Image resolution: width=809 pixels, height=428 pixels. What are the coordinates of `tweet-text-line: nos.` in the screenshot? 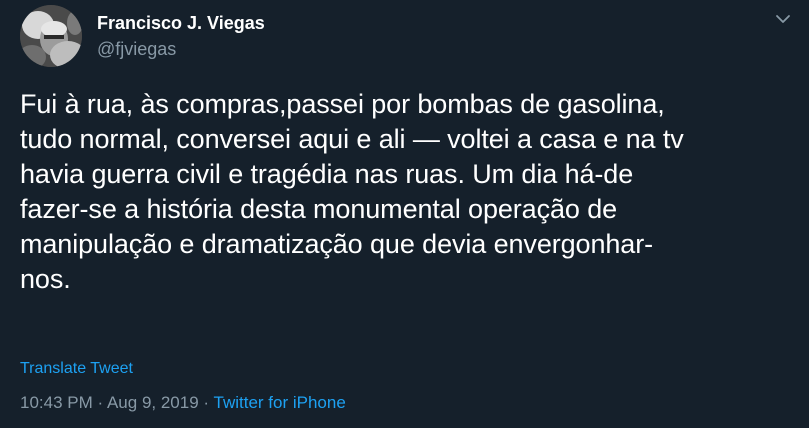 It's located at (45, 279).